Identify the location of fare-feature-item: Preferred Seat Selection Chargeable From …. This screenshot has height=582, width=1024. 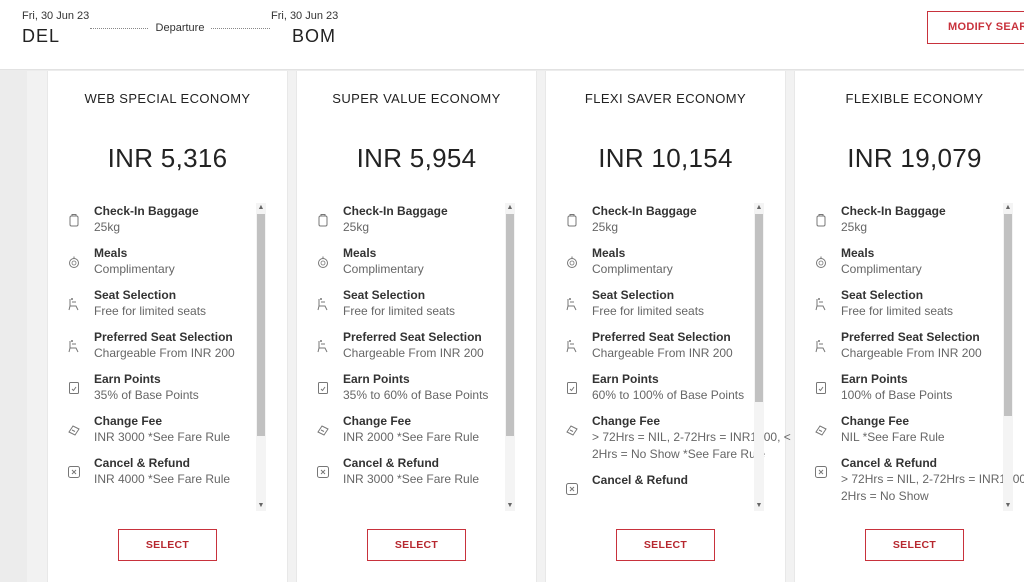
(918, 345).